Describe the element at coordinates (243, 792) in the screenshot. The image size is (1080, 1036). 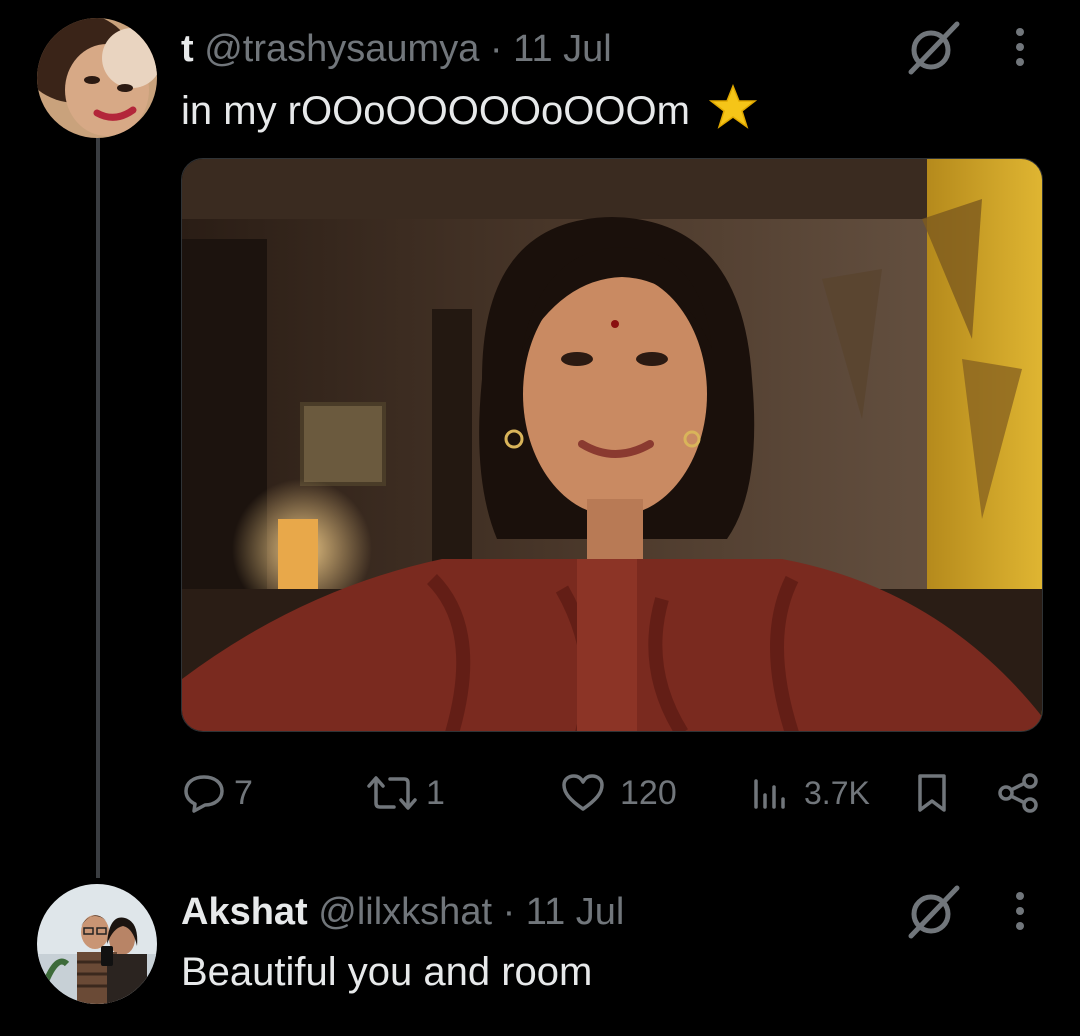
I see `reply-count: 7` at that location.